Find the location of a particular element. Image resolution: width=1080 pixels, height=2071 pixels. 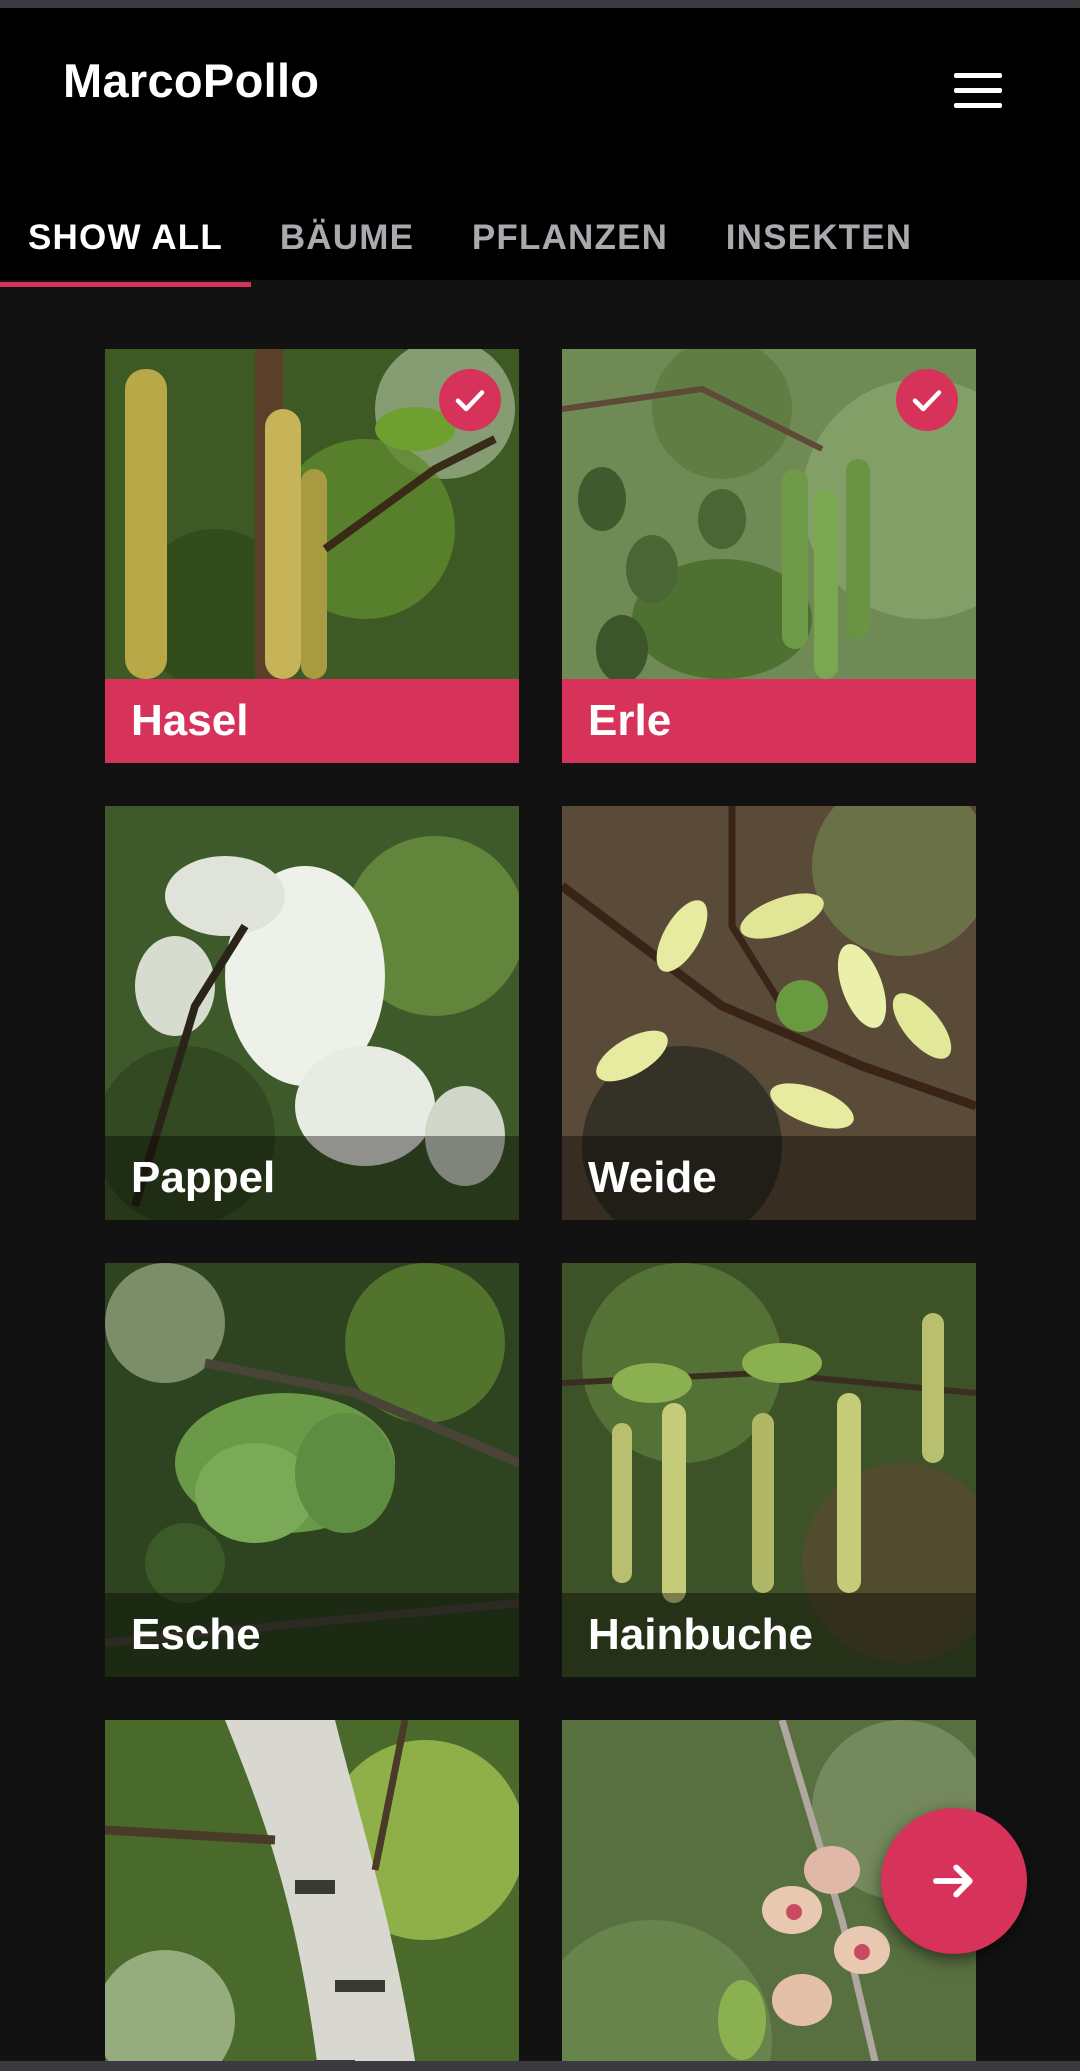

card-weide: Weide is located at coordinates (769, 1013).